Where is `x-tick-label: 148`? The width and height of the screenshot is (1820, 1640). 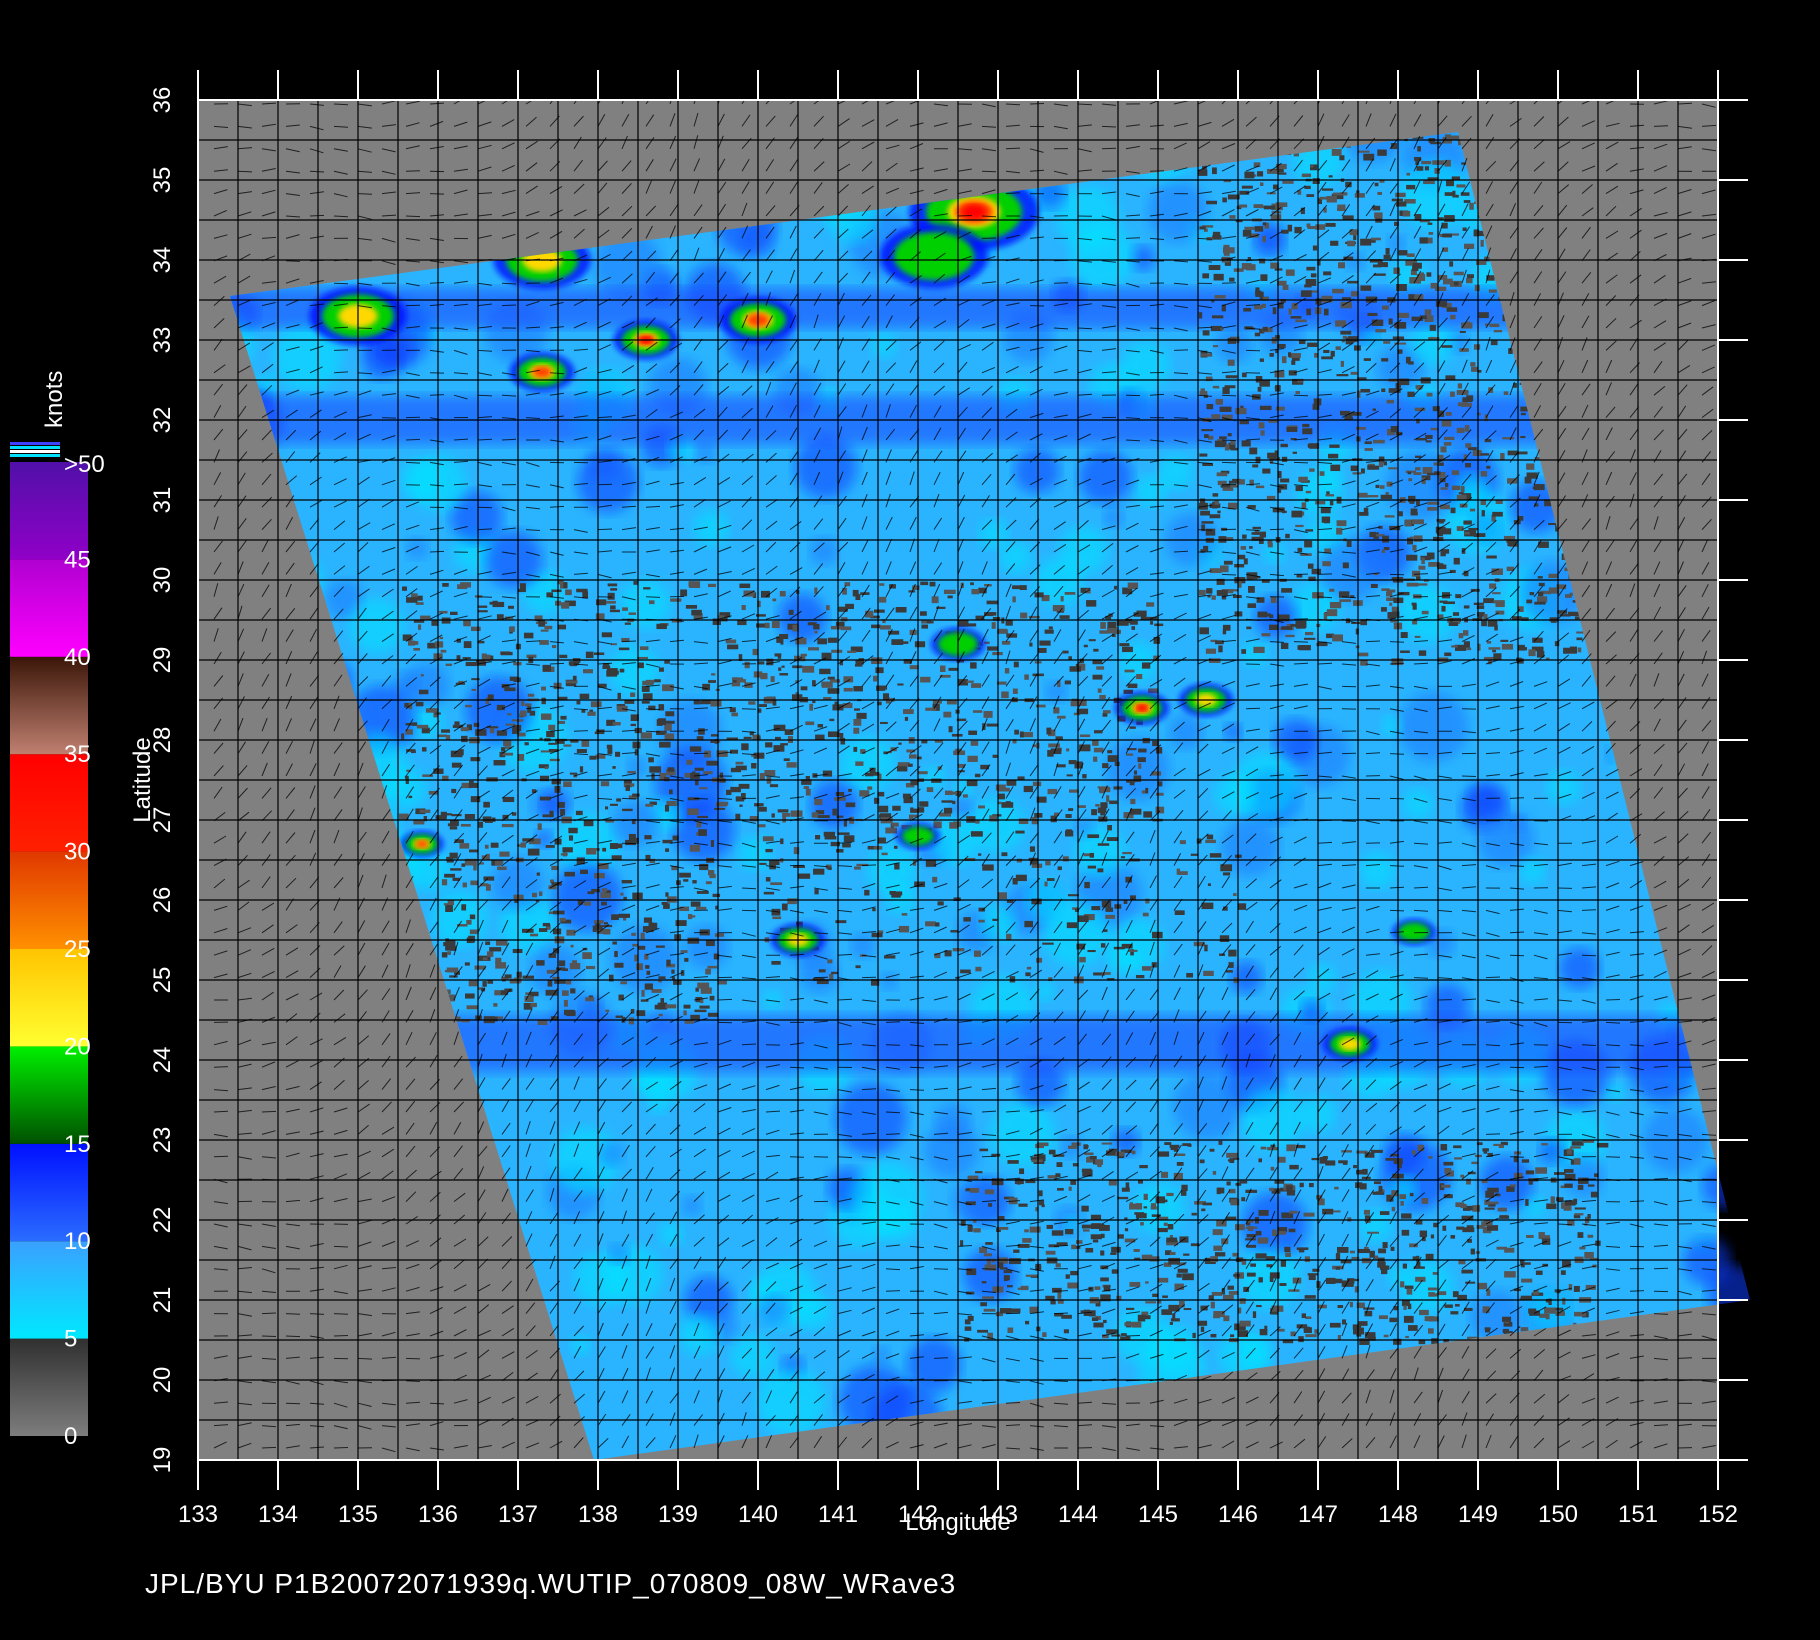 x-tick-label: 148 is located at coordinates (1398, 1514).